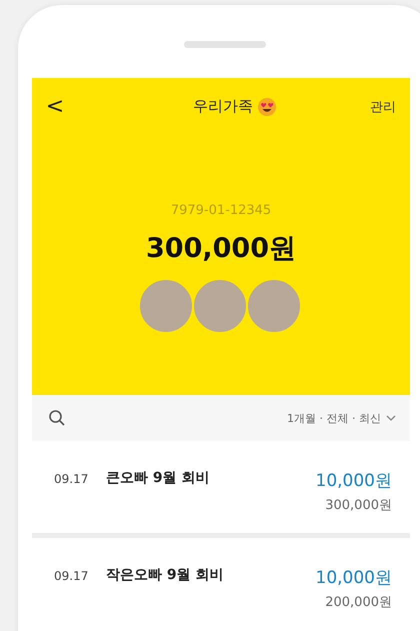 The image size is (420, 631). Describe the element at coordinates (57, 418) in the screenshot. I see `search-icon` at that location.